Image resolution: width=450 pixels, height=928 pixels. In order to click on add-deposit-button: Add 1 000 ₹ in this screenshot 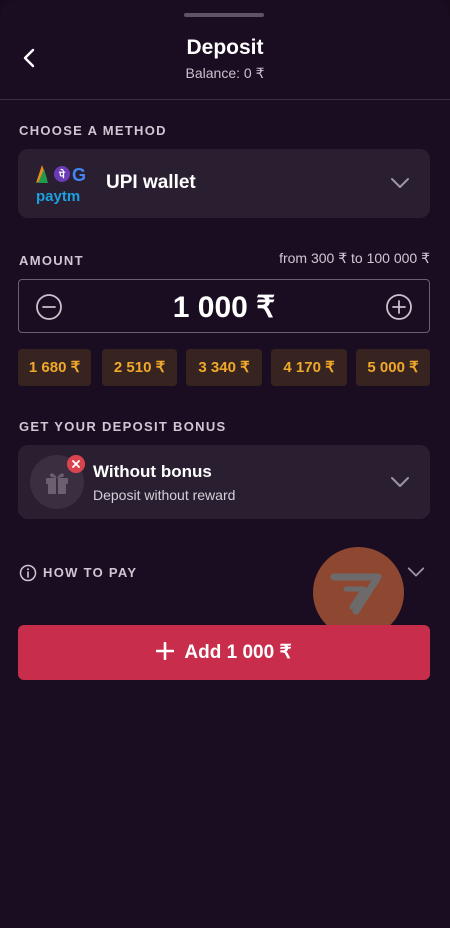, I will do `click(224, 652)`.